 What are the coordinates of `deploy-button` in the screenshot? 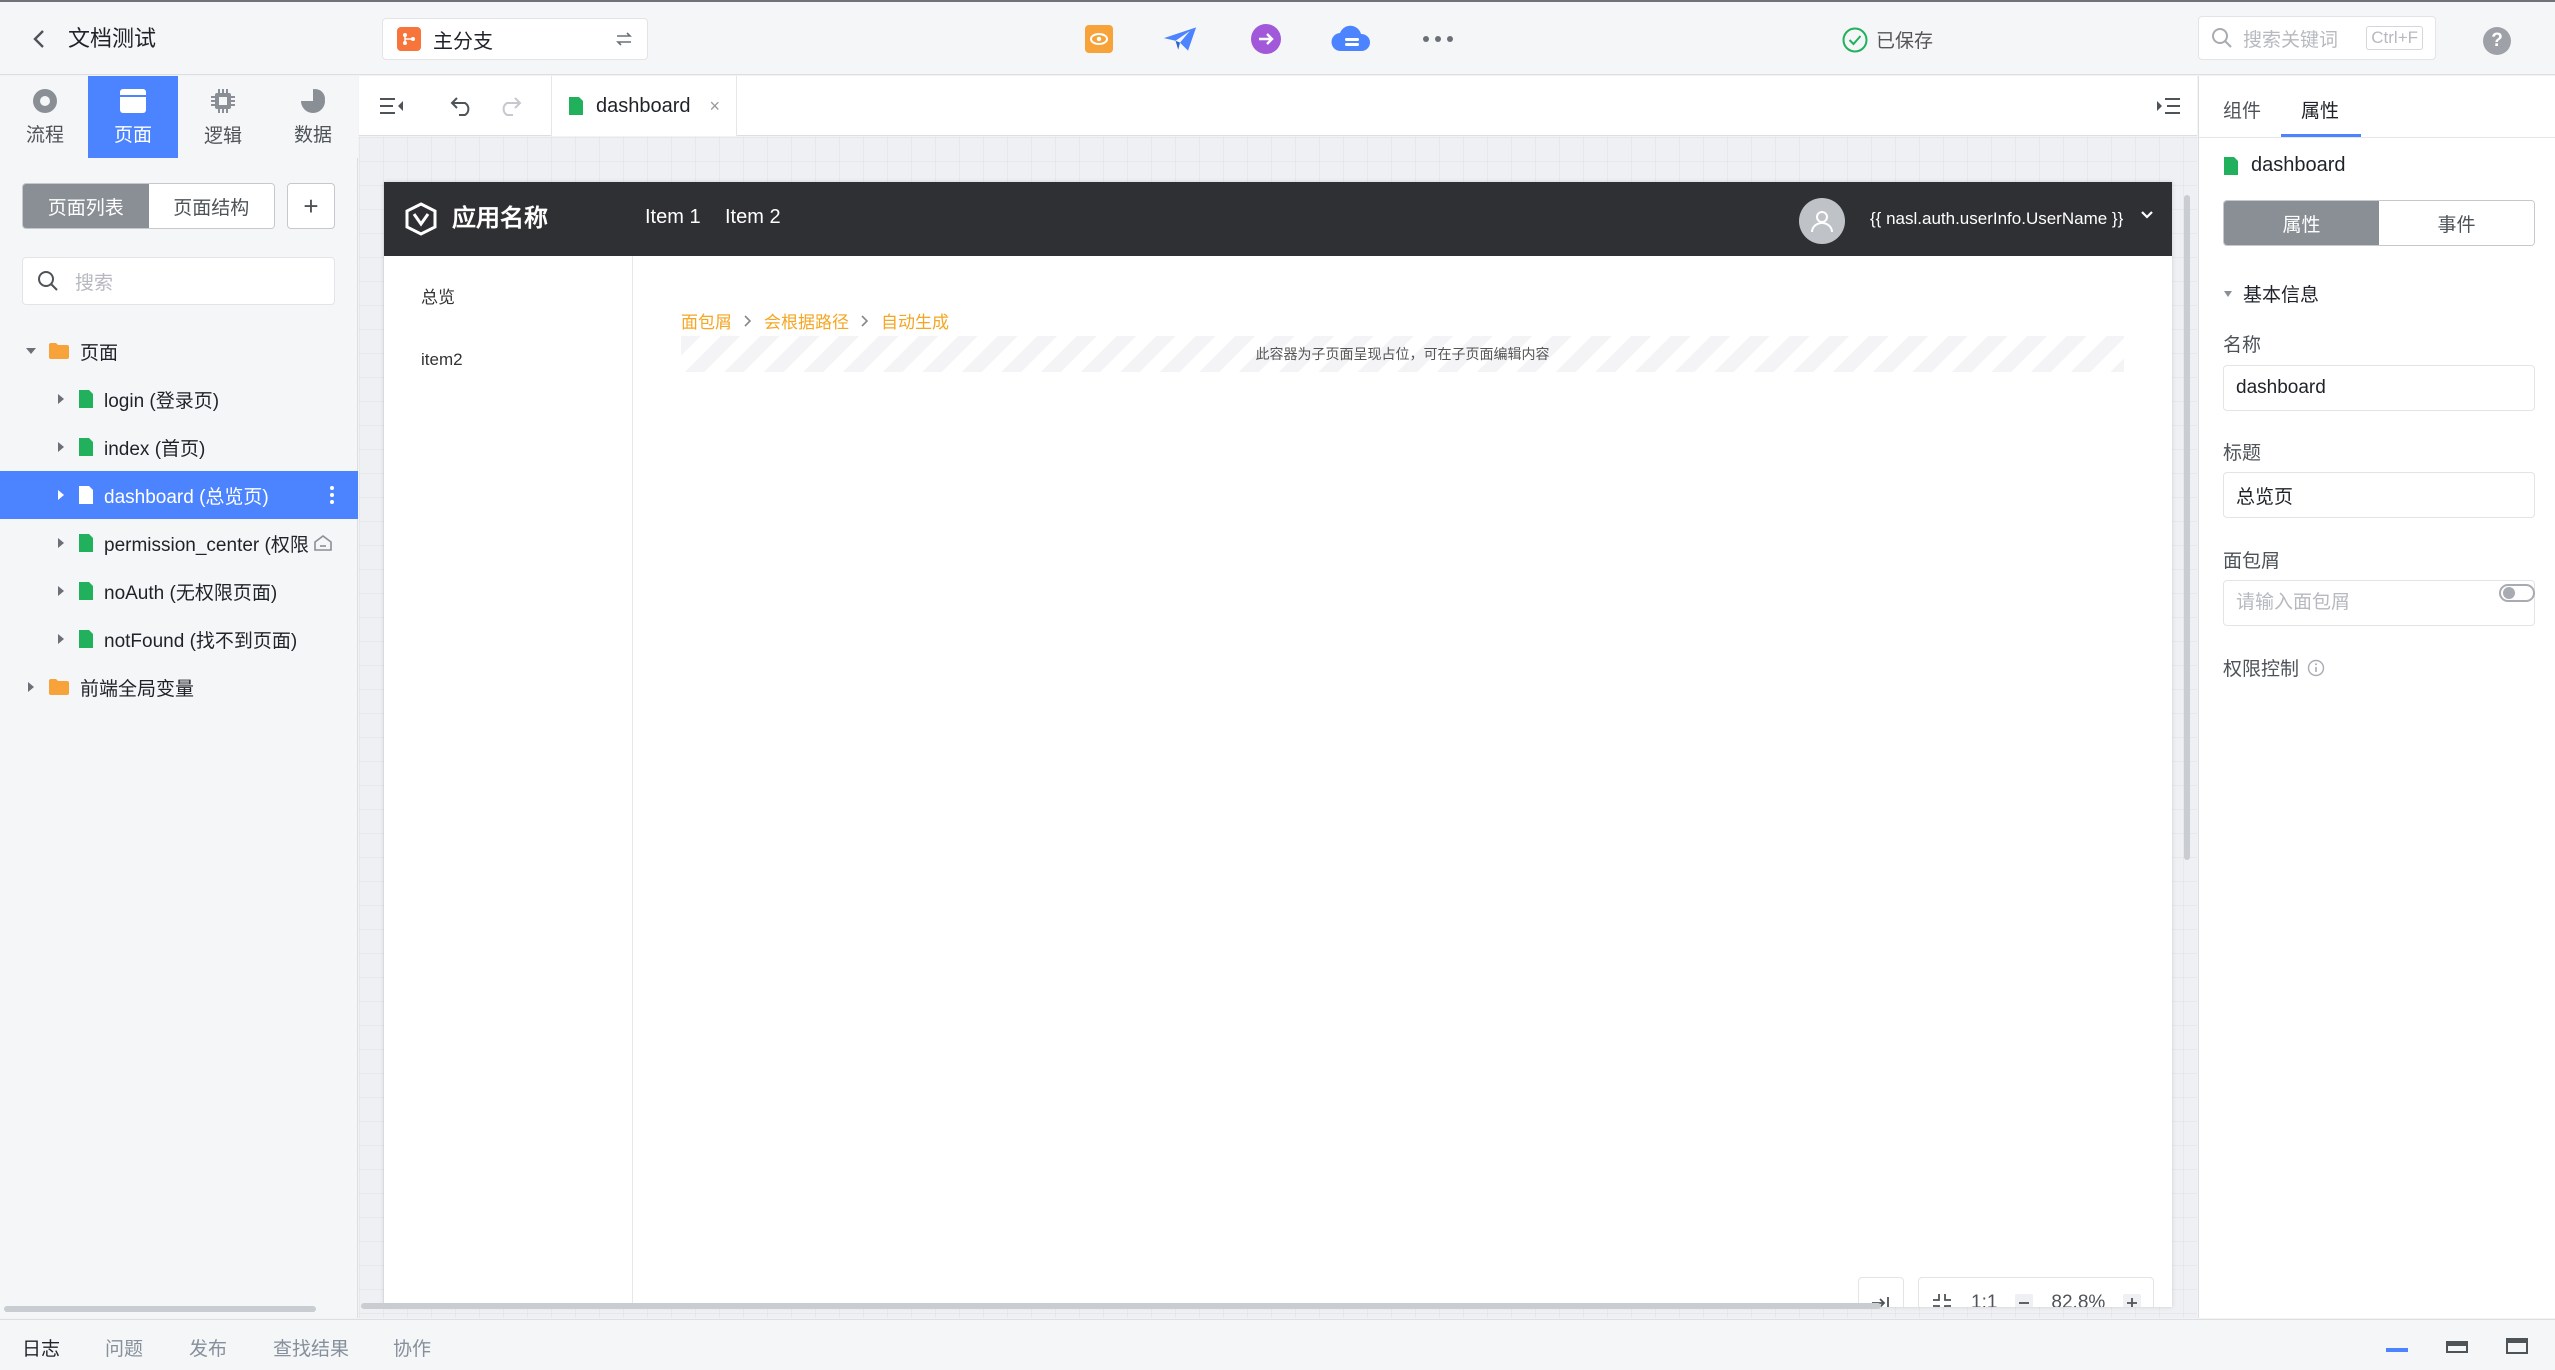 It's located at (1266, 39).